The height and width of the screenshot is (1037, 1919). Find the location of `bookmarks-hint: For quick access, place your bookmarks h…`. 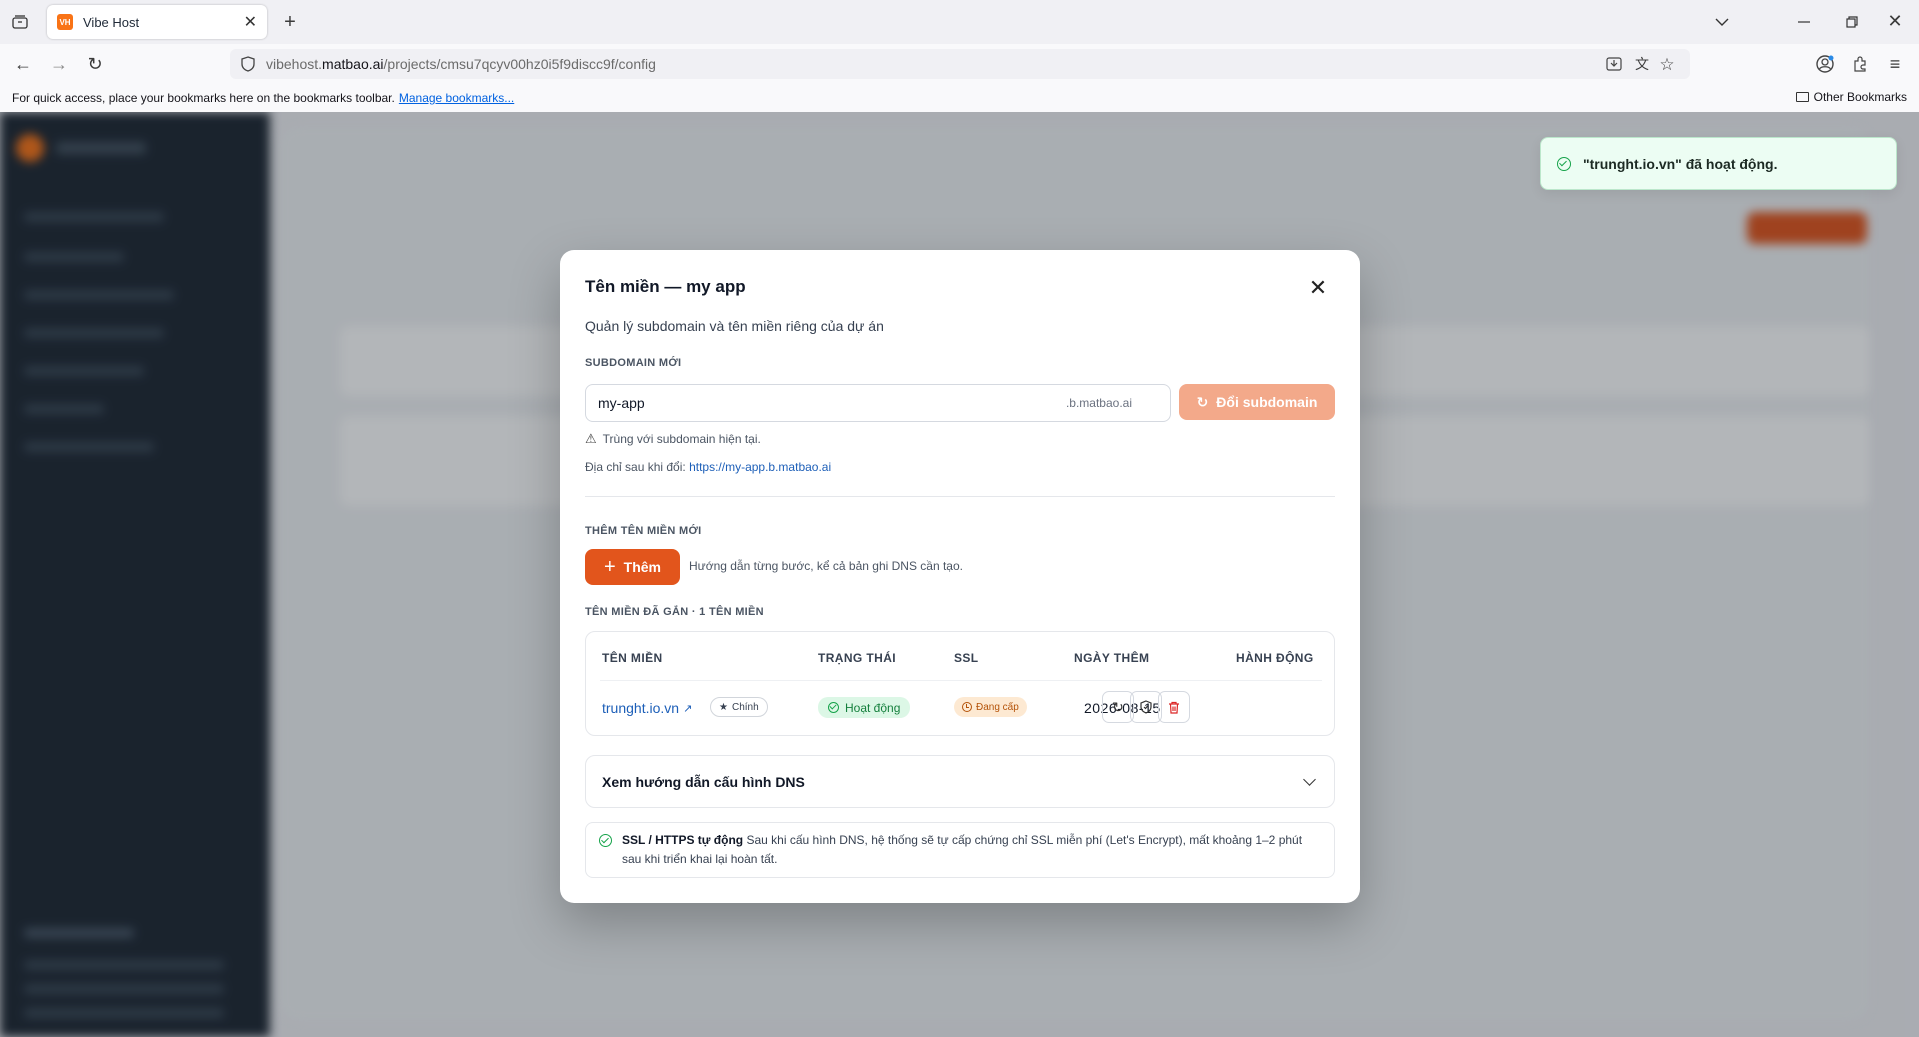

bookmarks-hint: For quick access, place your bookmarks h… is located at coordinates (203, 98).